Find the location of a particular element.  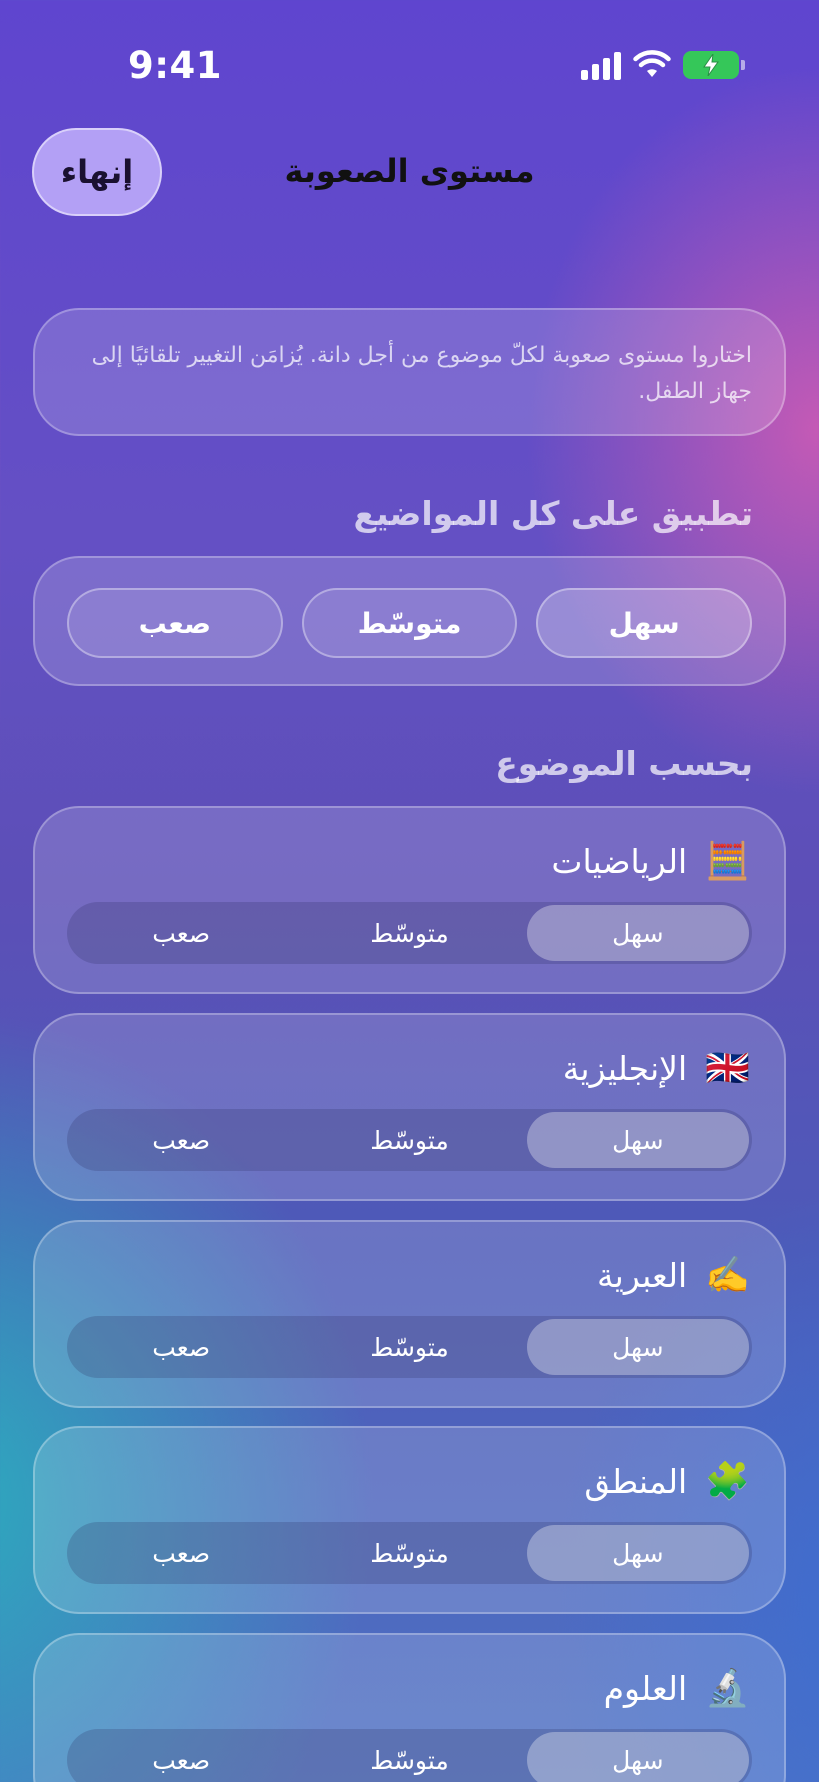

subject-name: الإنجليزية is located at coordinates (625, 1068).